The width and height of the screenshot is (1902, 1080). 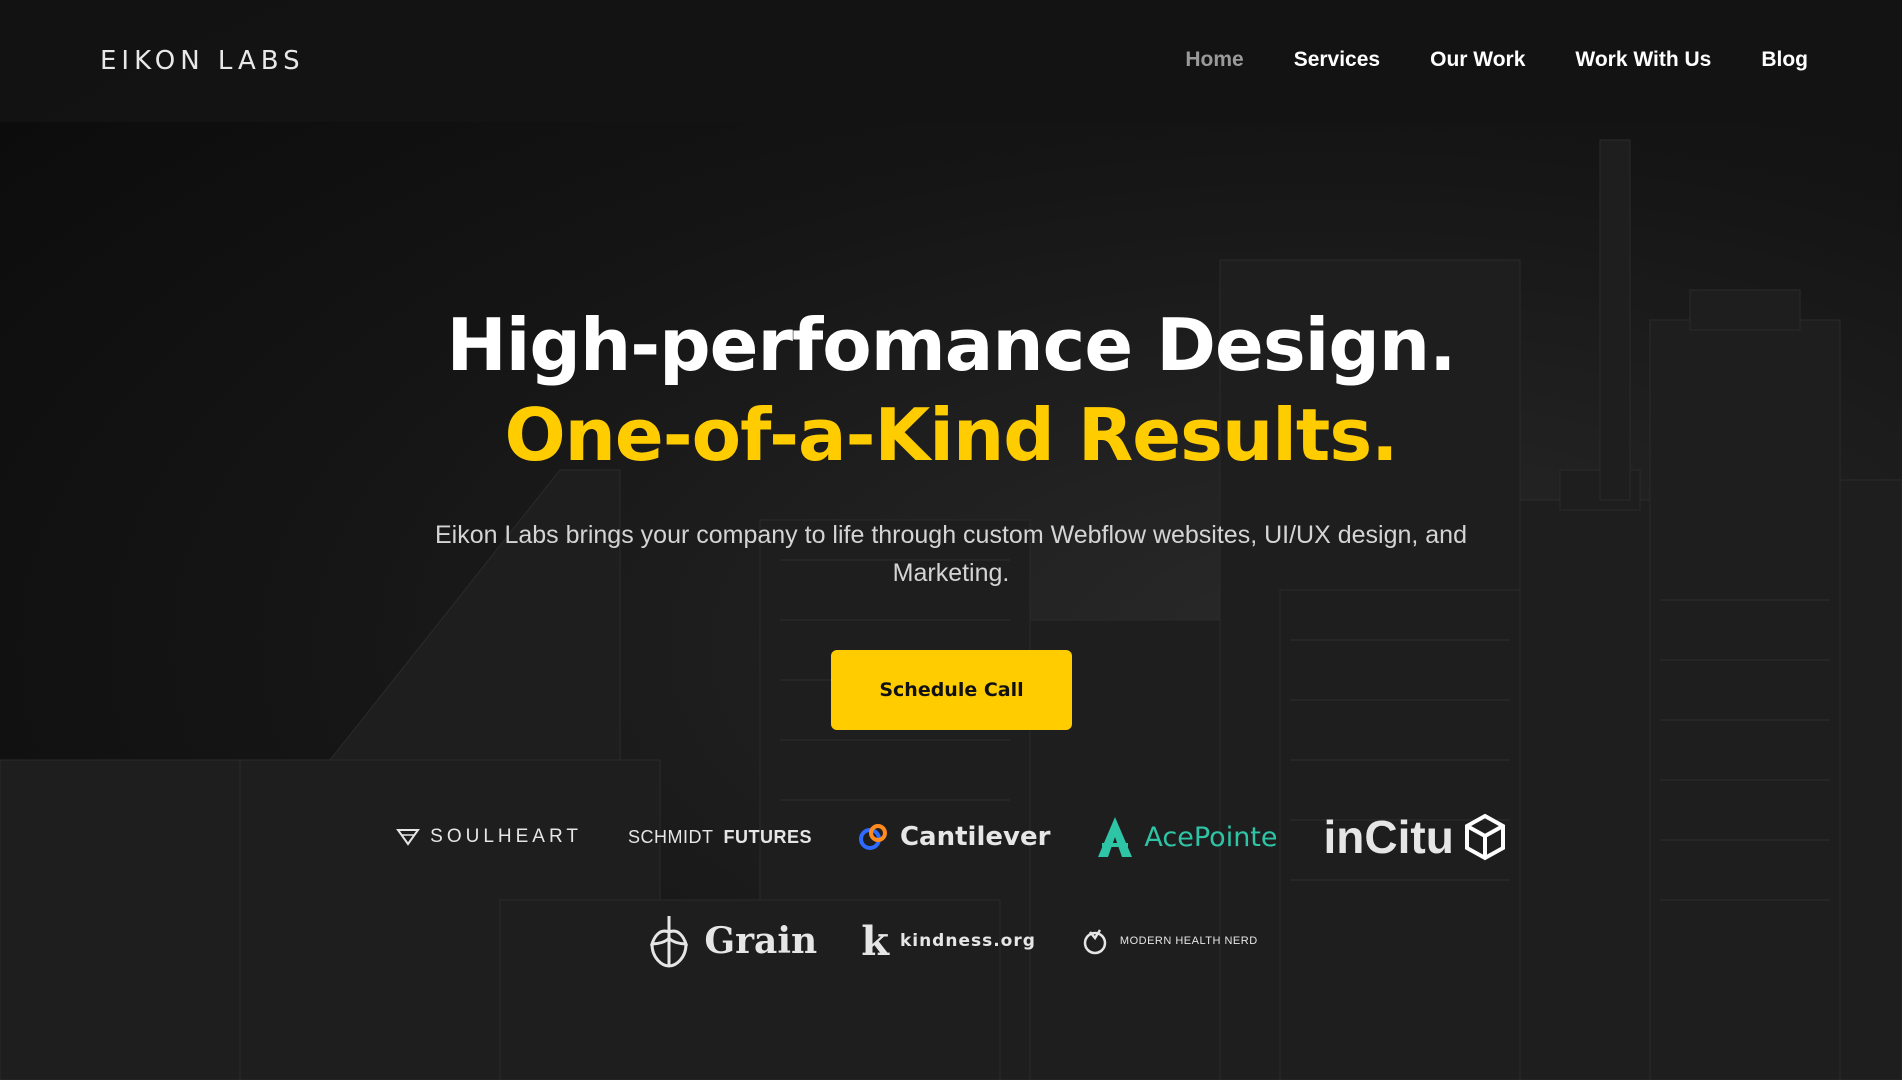 What do you see at coordinates (951, 435) in the screenshot?
I see `hero-title-line2: One-of-a-Kind Results.` at bounding box center [951, 435].